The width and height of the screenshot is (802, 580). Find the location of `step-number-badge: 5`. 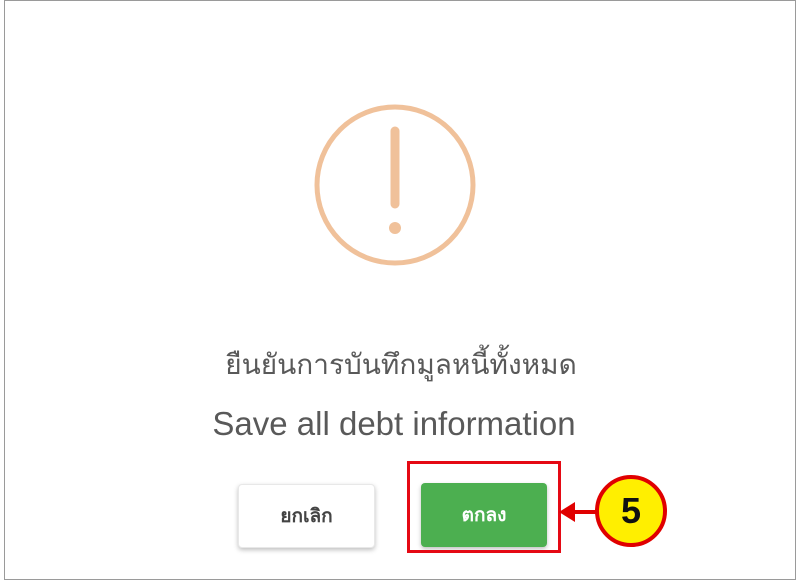

step-number-badge: 5 is located at coordinates (631, 511).